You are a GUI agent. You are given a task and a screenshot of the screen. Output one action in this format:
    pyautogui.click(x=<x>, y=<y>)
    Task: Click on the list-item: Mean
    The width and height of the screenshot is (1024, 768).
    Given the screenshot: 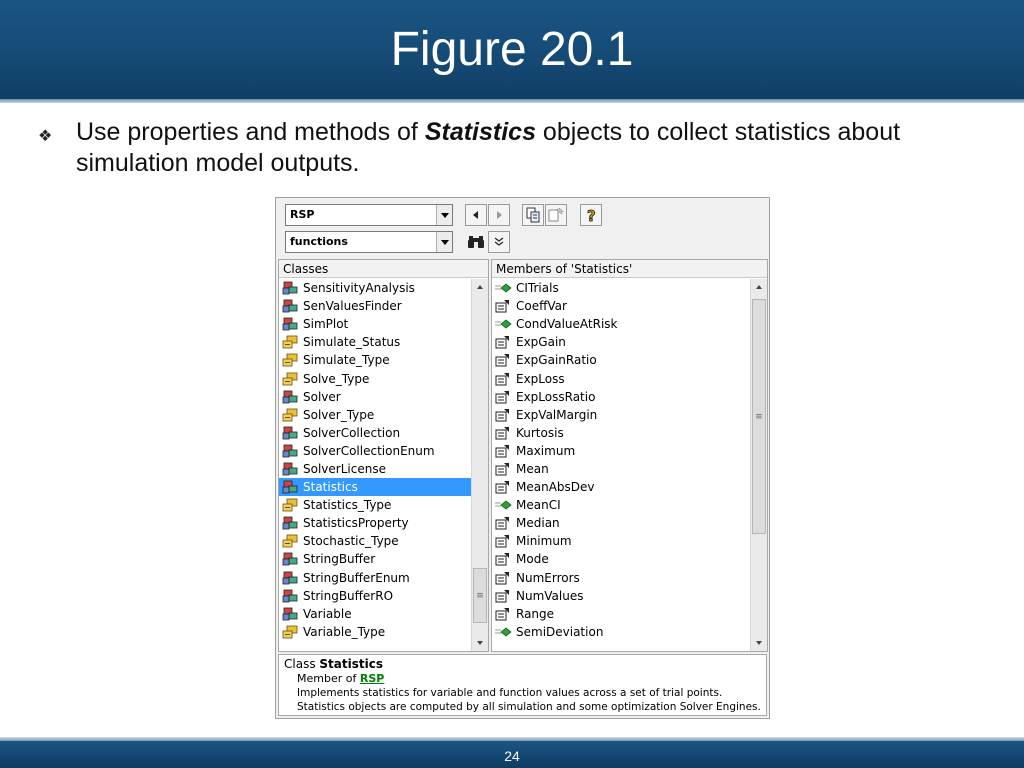 What is the action you would take?
    pyautogui.click(x=621, y=469)
    